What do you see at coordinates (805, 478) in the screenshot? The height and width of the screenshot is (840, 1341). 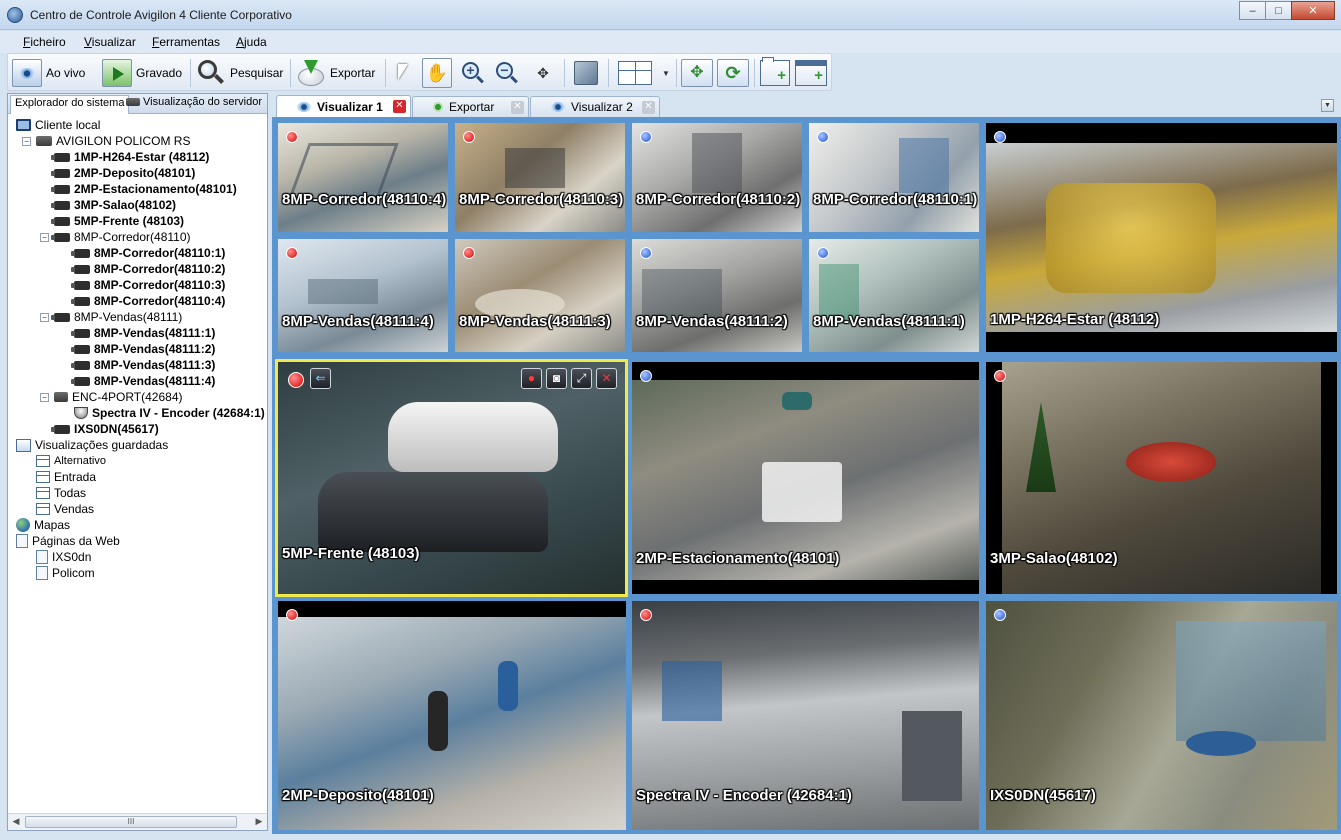 I see `video-tile: 2MP-Estacionamento(48101)` at bounding box center [805, 478].